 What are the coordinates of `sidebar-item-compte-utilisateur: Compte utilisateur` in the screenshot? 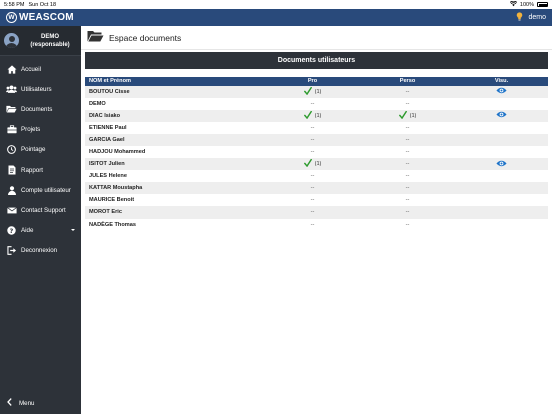 It's located at (40, 190).